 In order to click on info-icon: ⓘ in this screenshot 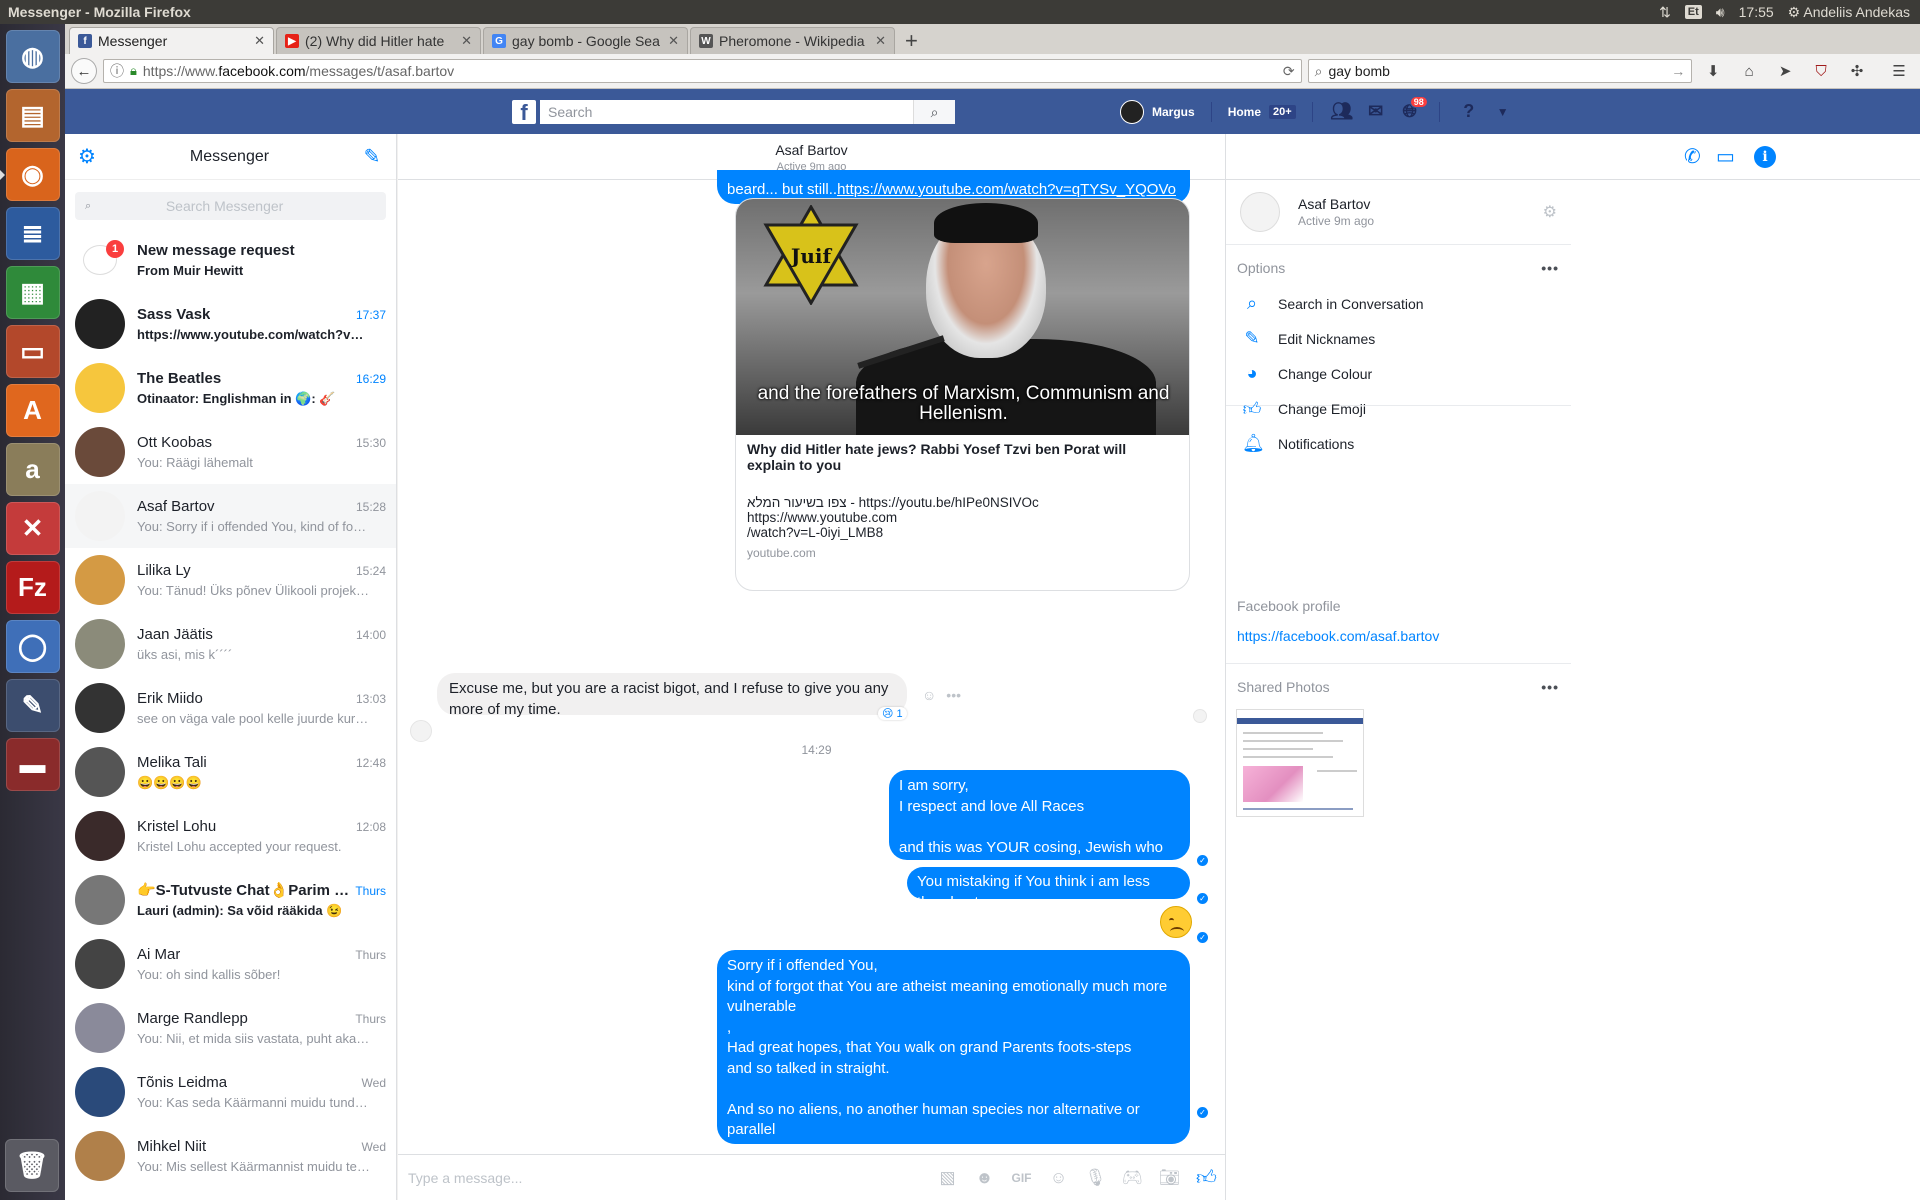, I will do `click(117, 71)`.